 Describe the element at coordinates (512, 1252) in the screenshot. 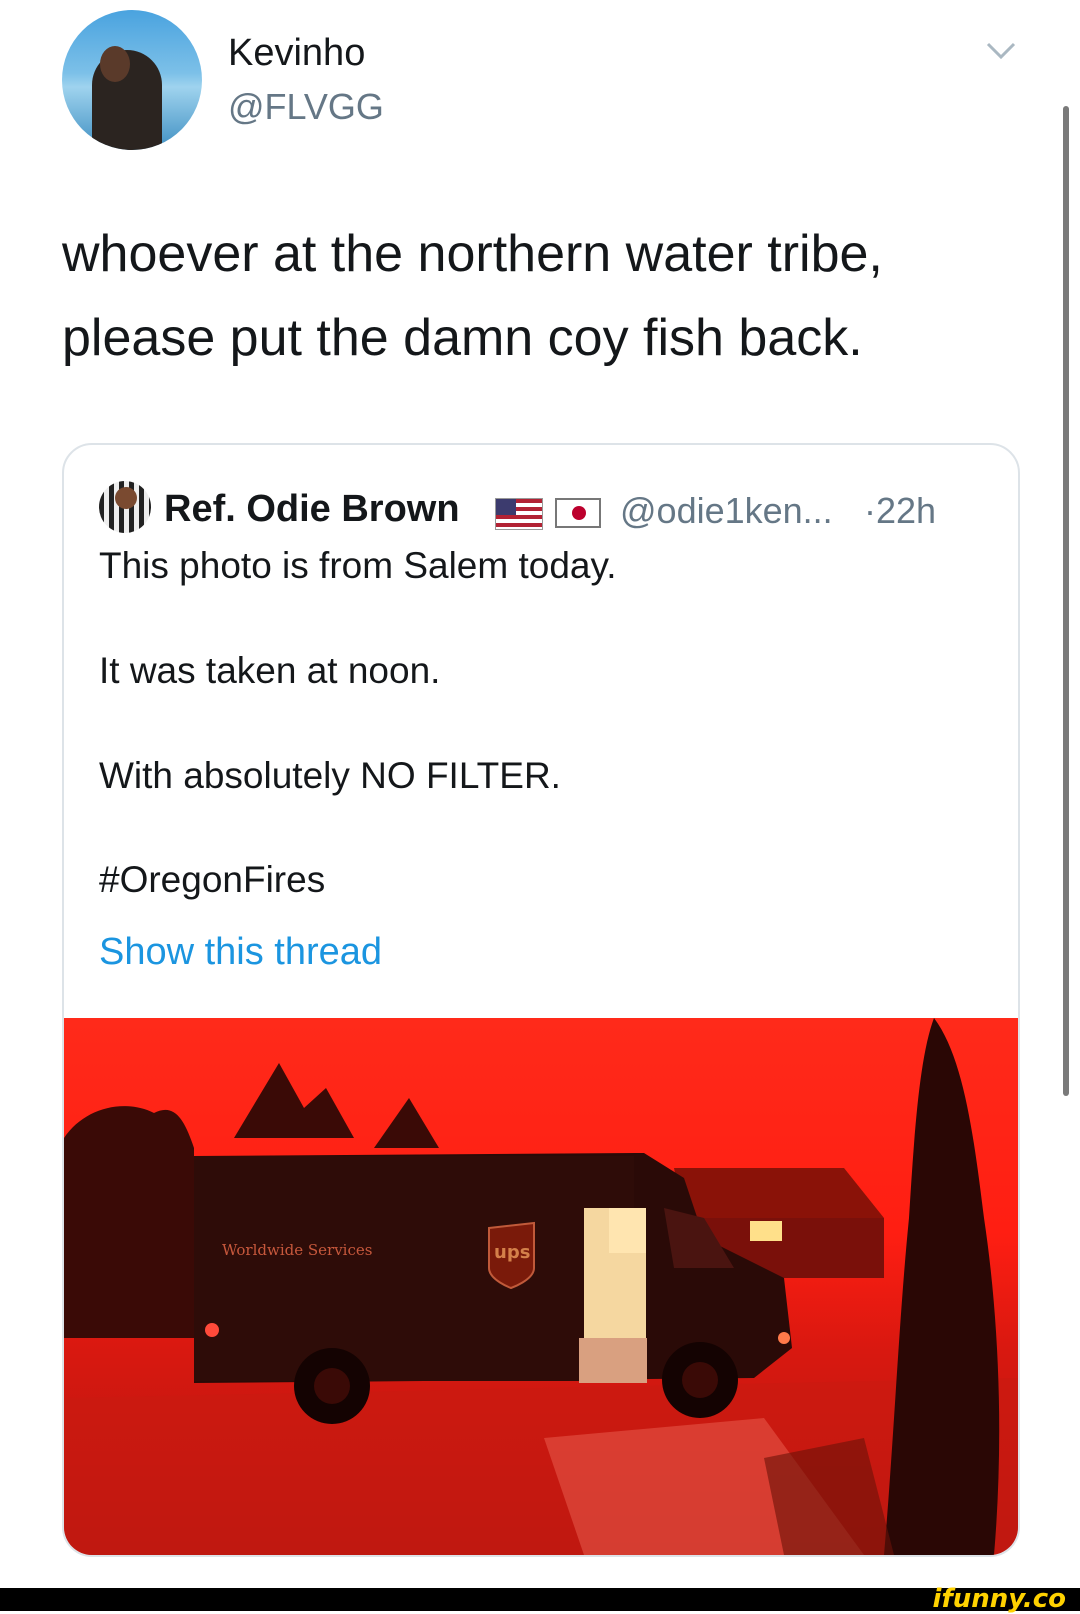

I see `ups-logo-text: ups` at that location.